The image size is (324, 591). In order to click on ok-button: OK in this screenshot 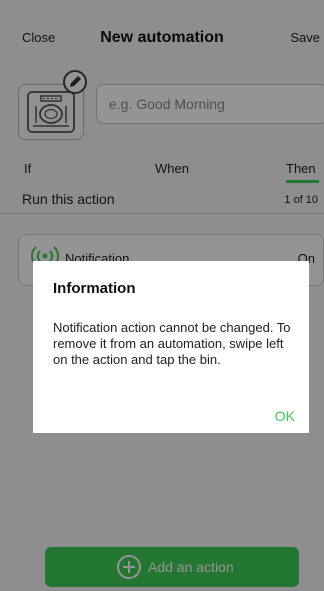, I will do `click(285, 416)`.